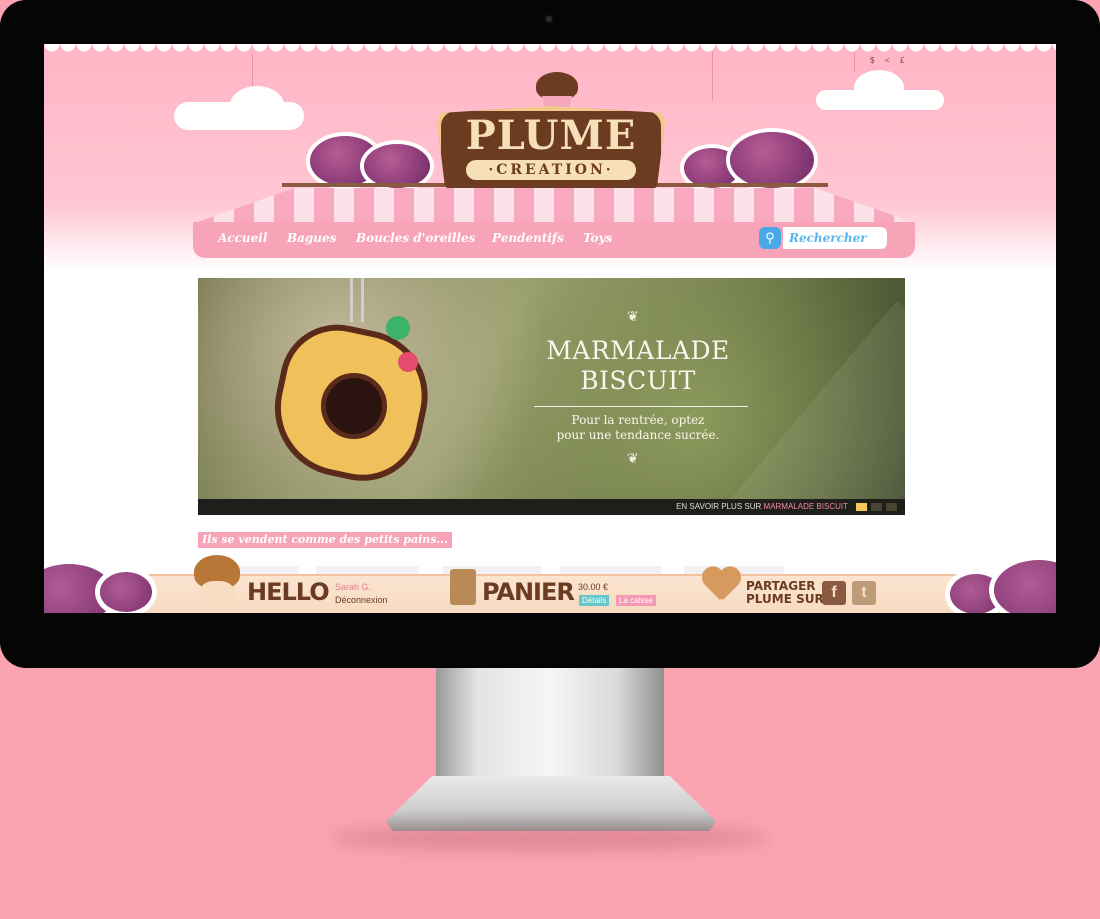  I want to click on site-logo: PLUME ·CREATION·, so click(551, 151).